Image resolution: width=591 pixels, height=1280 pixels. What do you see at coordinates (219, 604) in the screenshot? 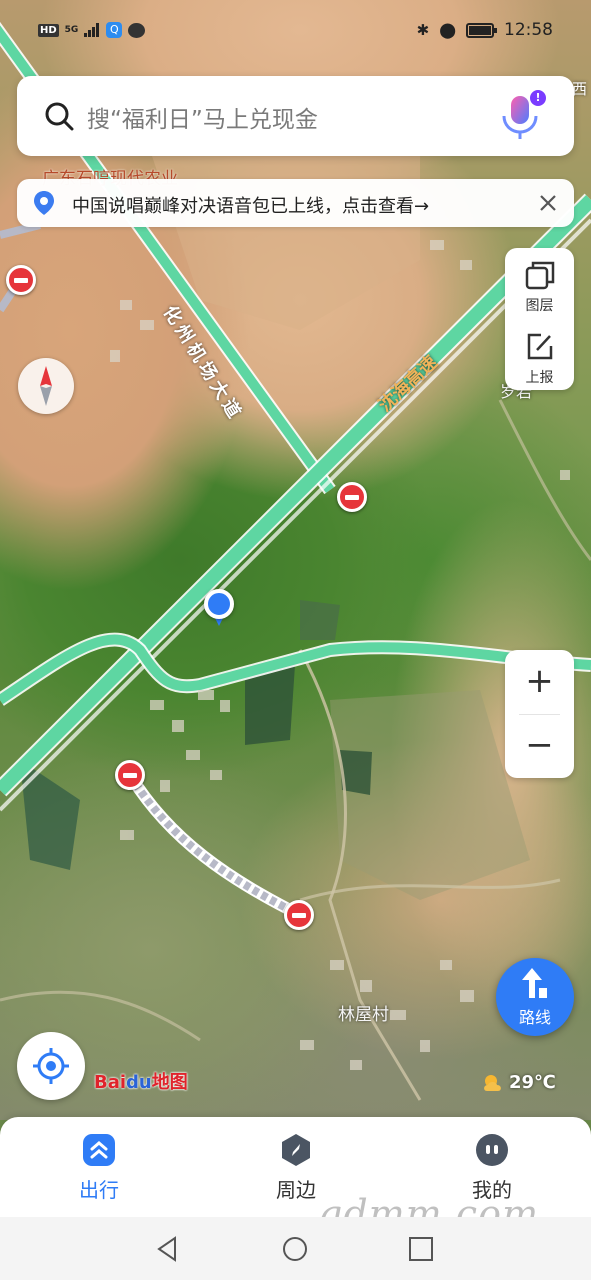
I see `current-location-marker` at bounding box center [219, 604].